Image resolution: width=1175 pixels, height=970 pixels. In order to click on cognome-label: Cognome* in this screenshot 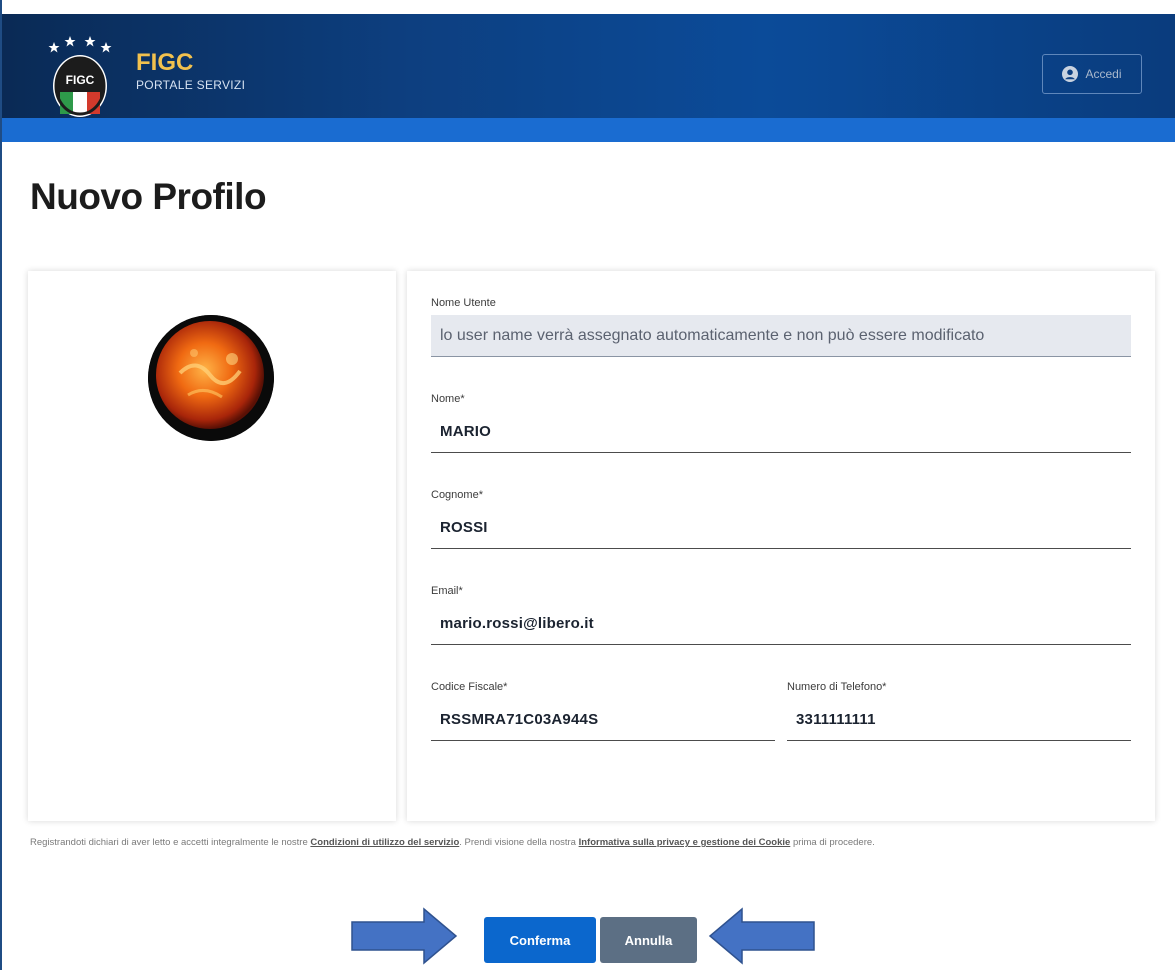, I will do `click(457, 495)`.